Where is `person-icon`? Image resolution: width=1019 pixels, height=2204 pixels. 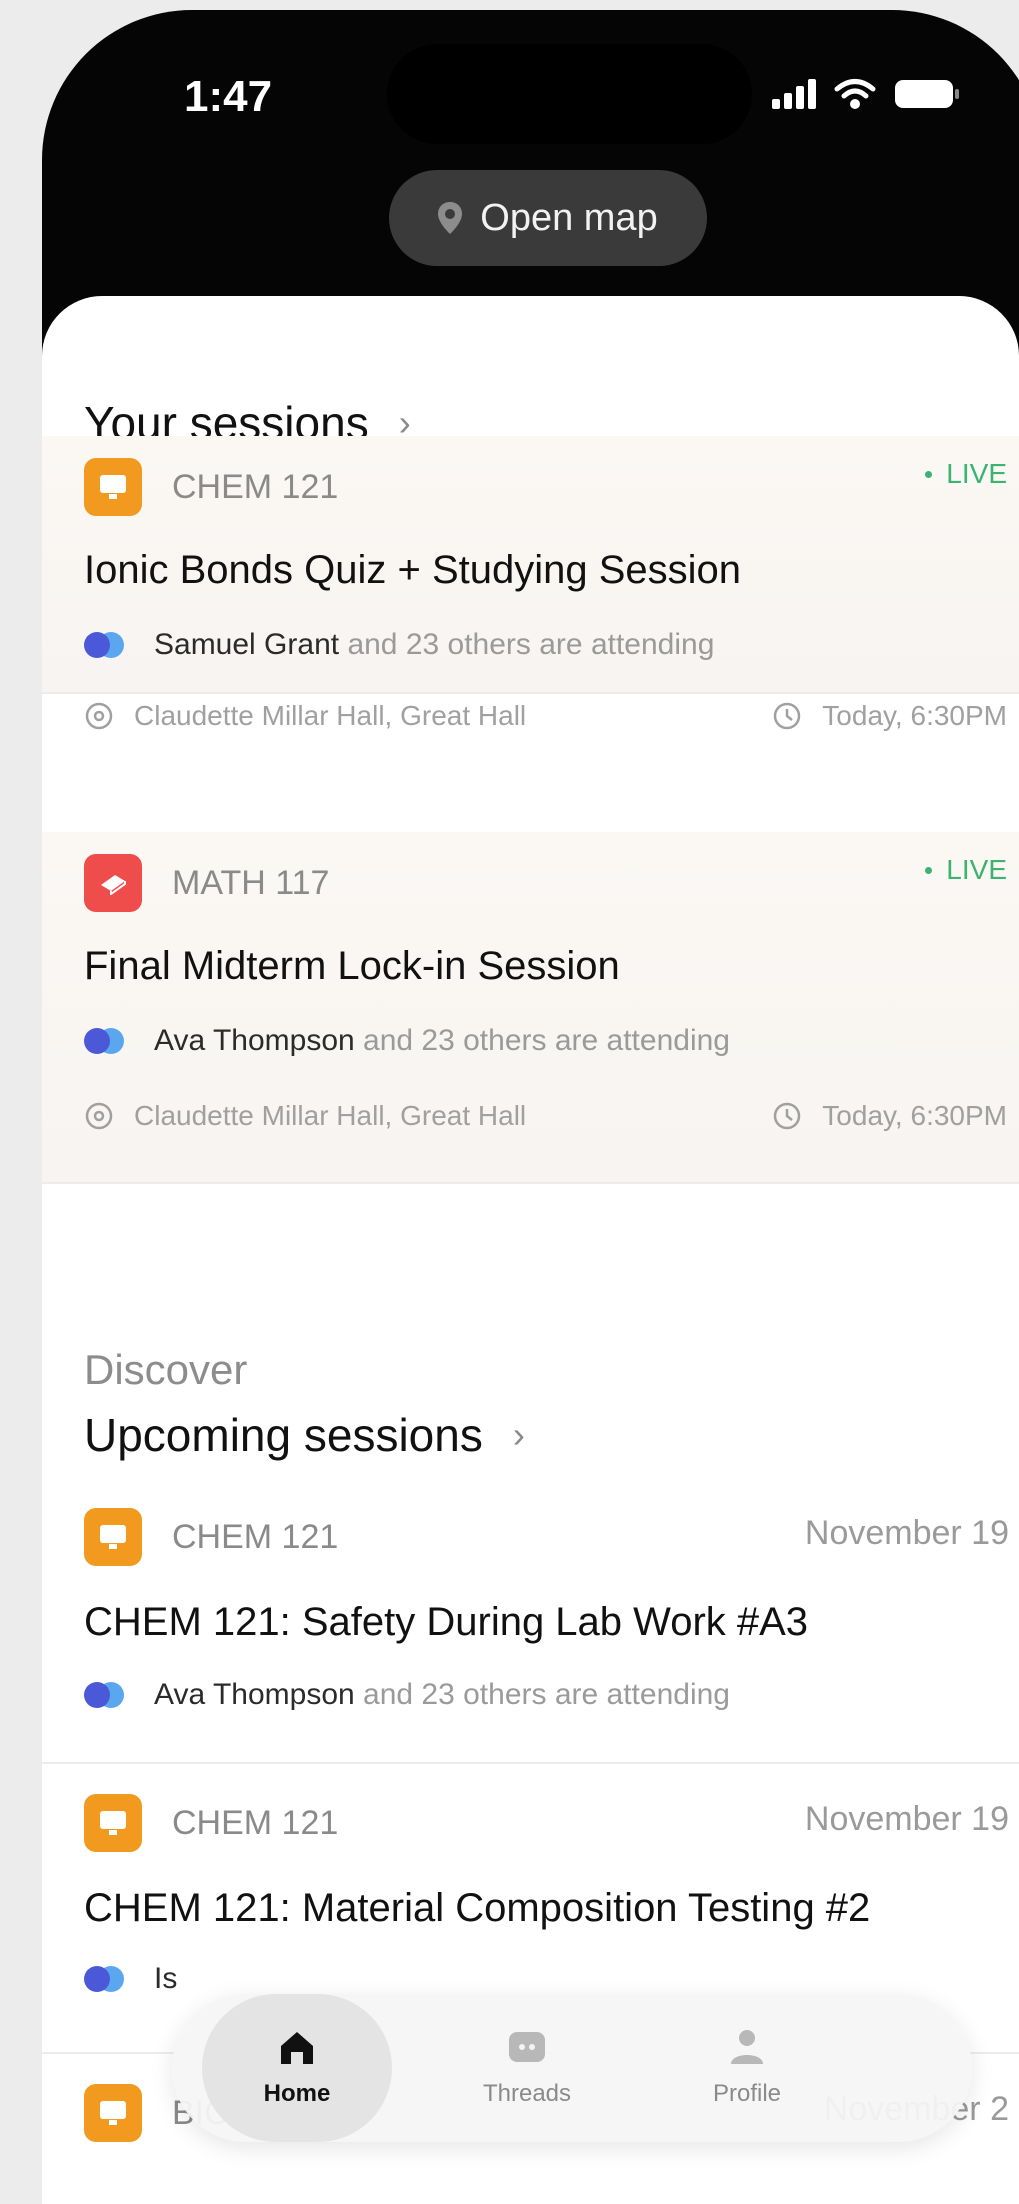
person-icon is located at coordinates (747, 2047).